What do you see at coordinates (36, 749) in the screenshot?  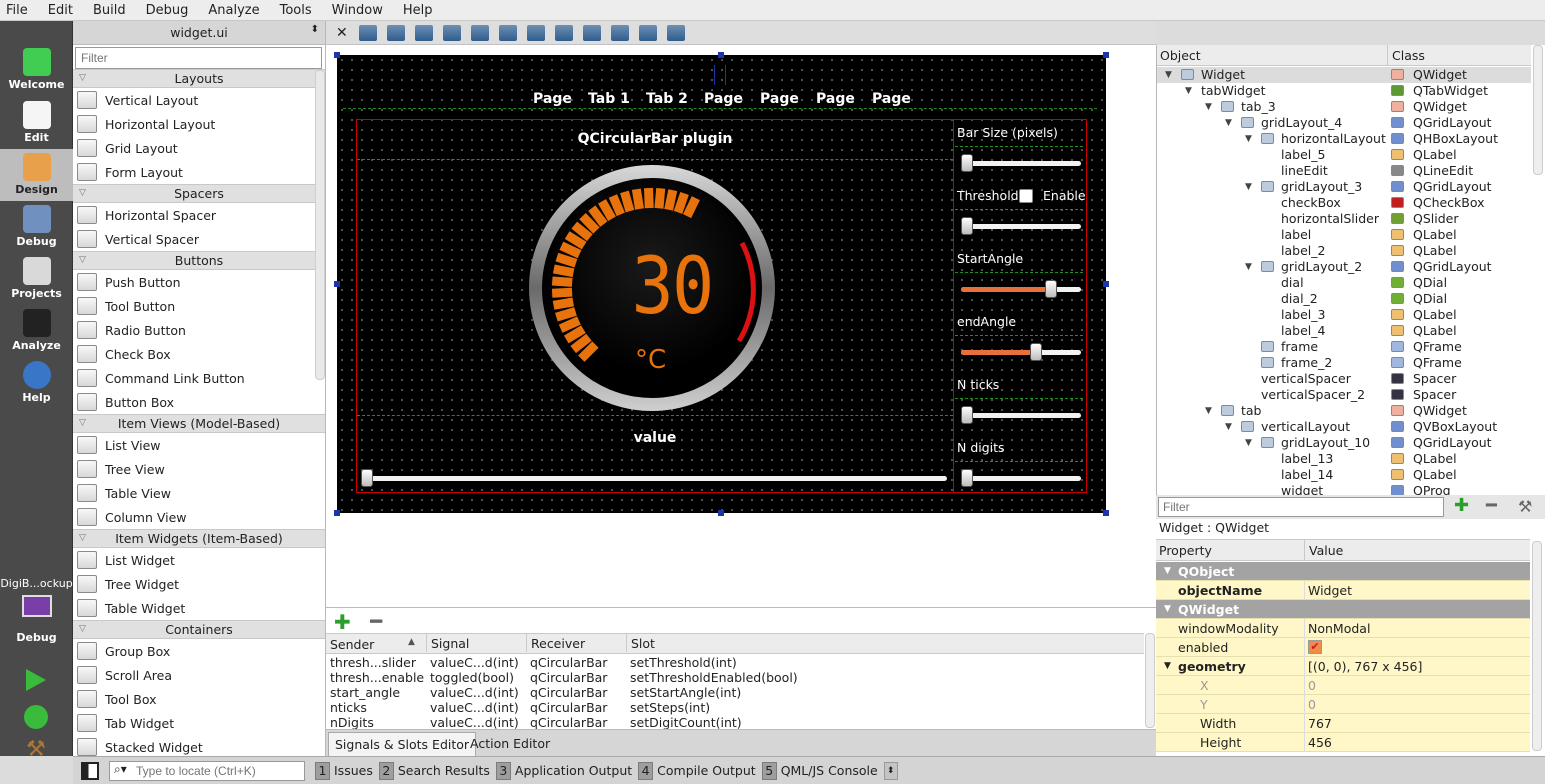 I see `build-hammer-icon: ⚒` at bounding box center [36, 749].